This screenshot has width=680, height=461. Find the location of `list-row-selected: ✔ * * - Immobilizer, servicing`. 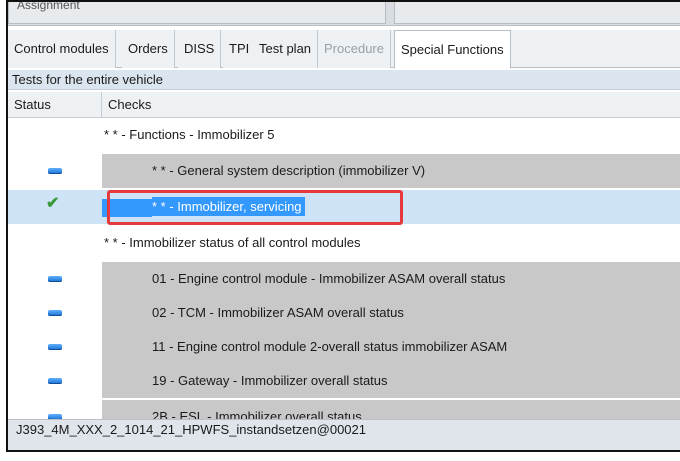

list-row-selected: ✔ * * - Immobilizer, servicing is located at coordinates (344, 207).